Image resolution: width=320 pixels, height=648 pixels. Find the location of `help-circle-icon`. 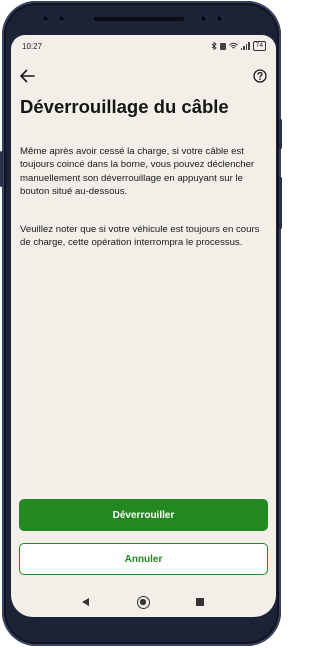

help-circle-icon is located at coordinates (260, 76).